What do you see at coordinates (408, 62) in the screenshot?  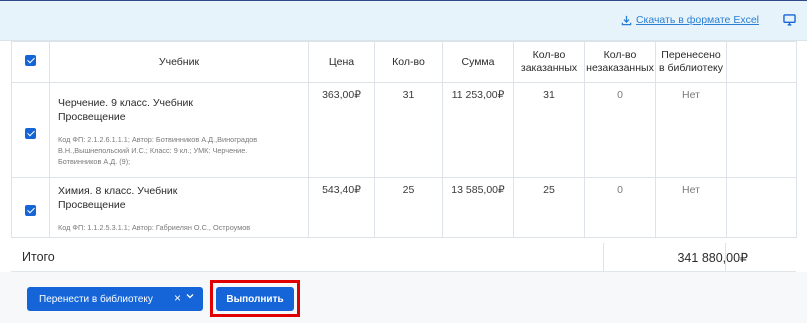 I see `header-qty: Кол-во` at bounding box center [408, 62].